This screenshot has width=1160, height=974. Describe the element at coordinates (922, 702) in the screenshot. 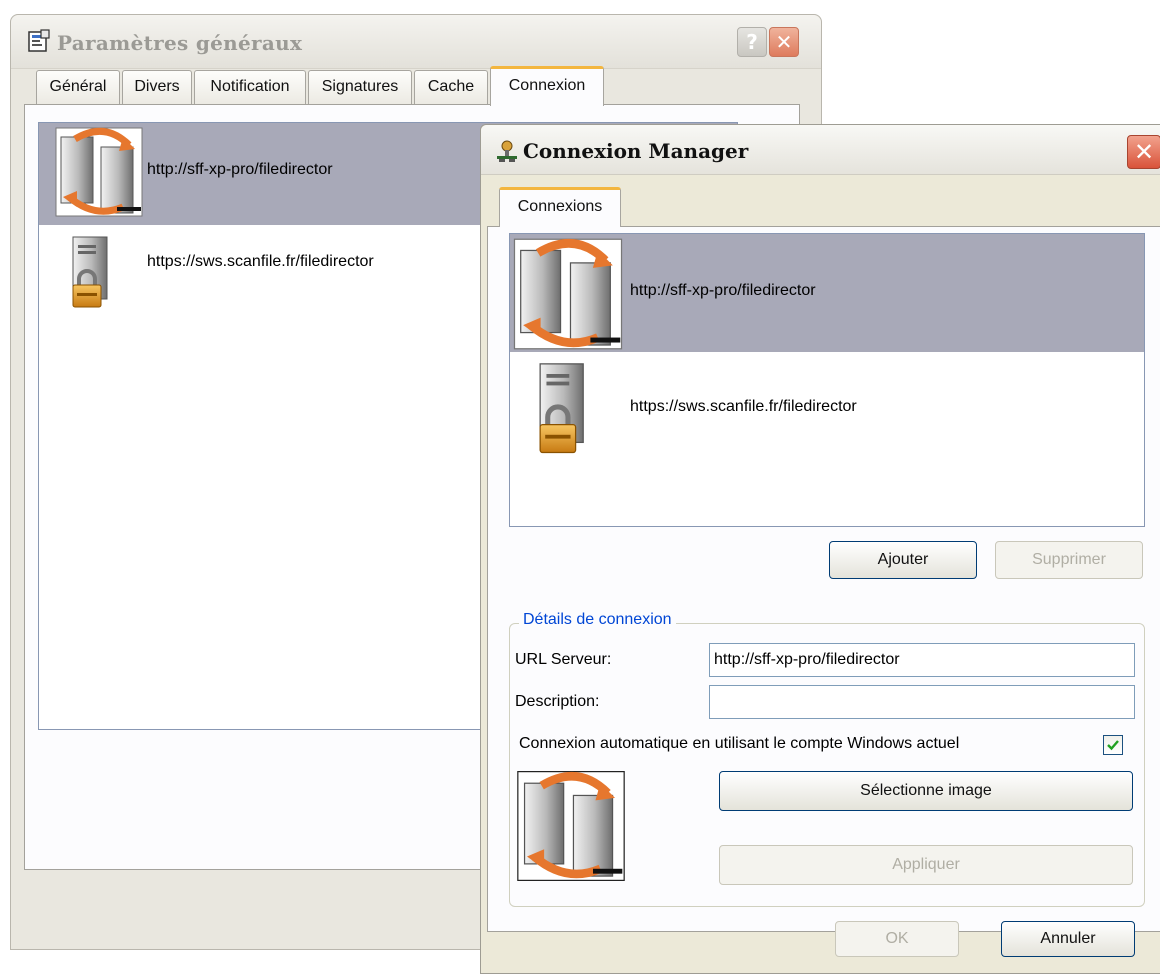

I see `description-input` at that location.